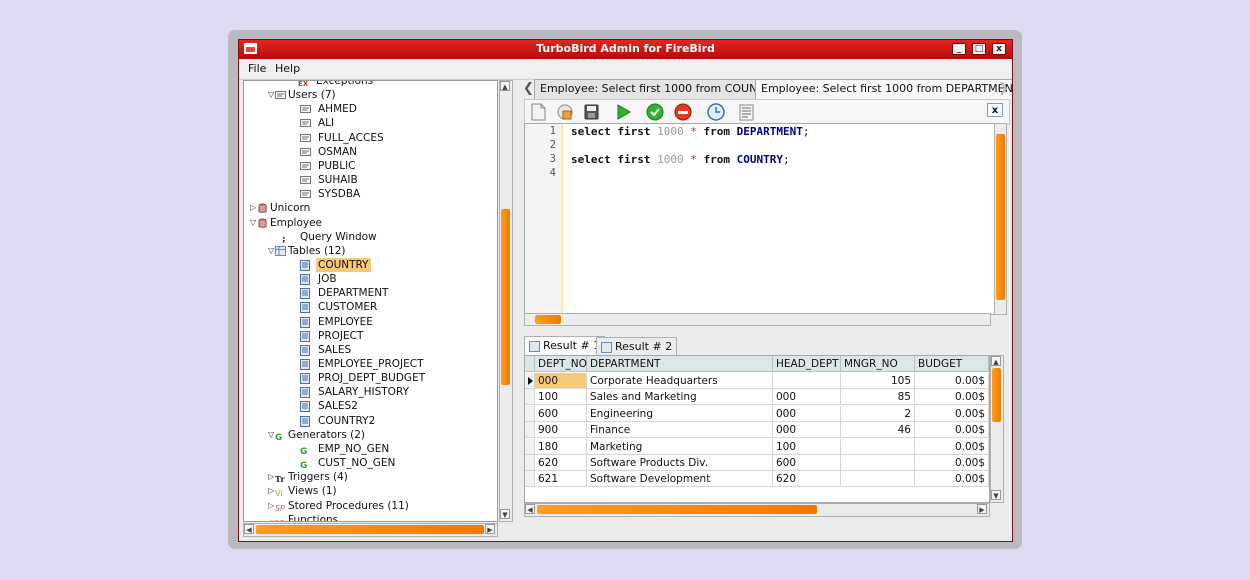 This screenshot has height=580, width=1250. What do you see at coordinates (369, 237) in the screenshot?
I see `tree-item-query-window: ; Query Window` at bounding box center [369, 237].